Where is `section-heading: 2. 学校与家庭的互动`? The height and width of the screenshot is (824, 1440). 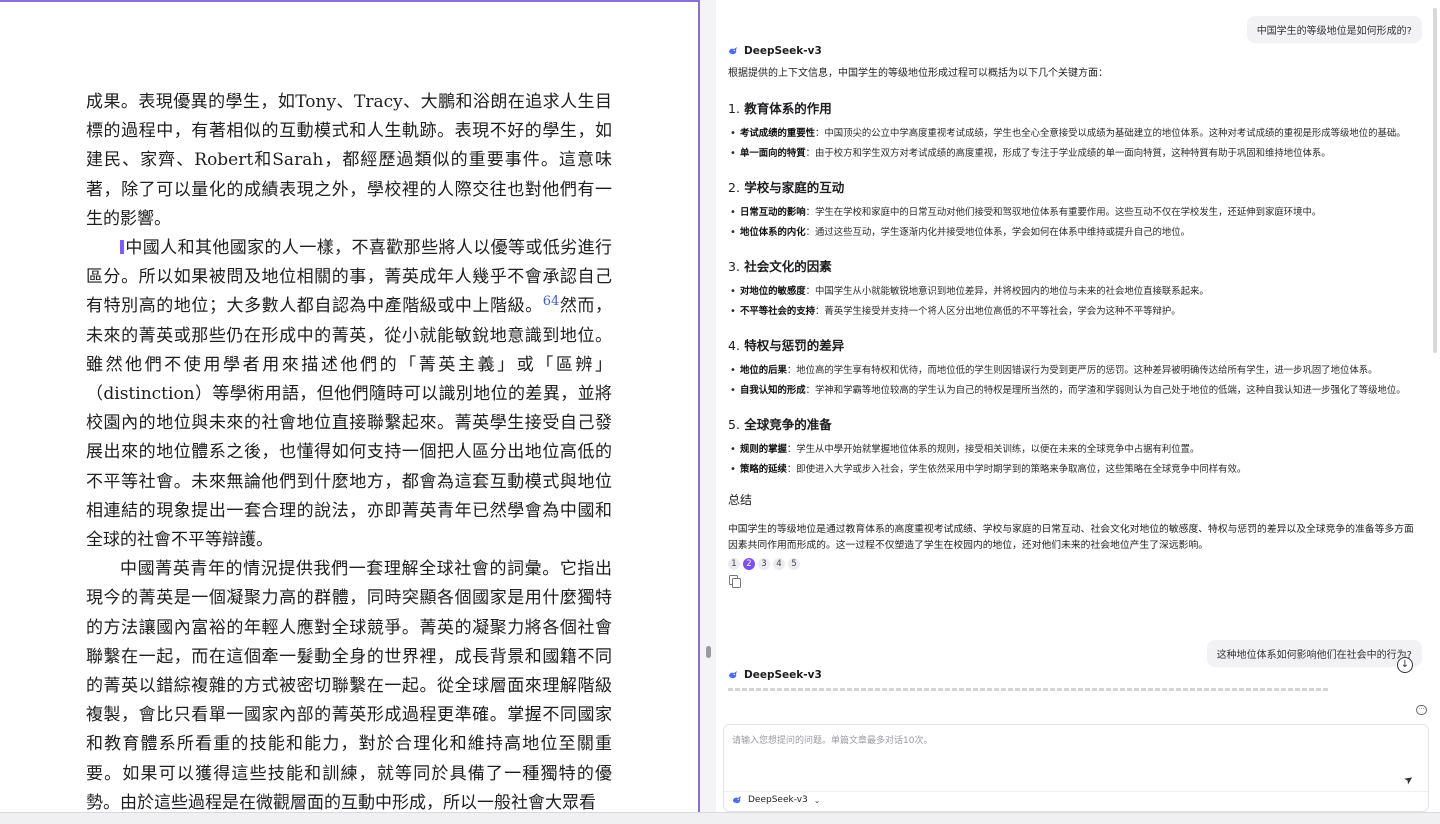 section-heading: 2. 学校与家庭的互动 is located at coordinates (1073, 186).